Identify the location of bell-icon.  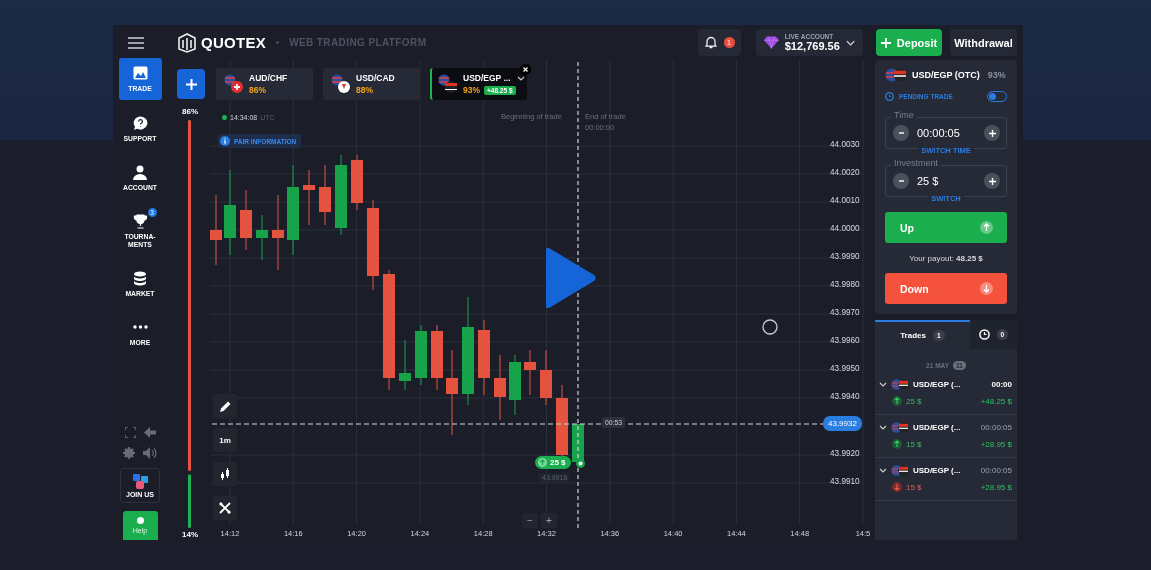
(710, 42).